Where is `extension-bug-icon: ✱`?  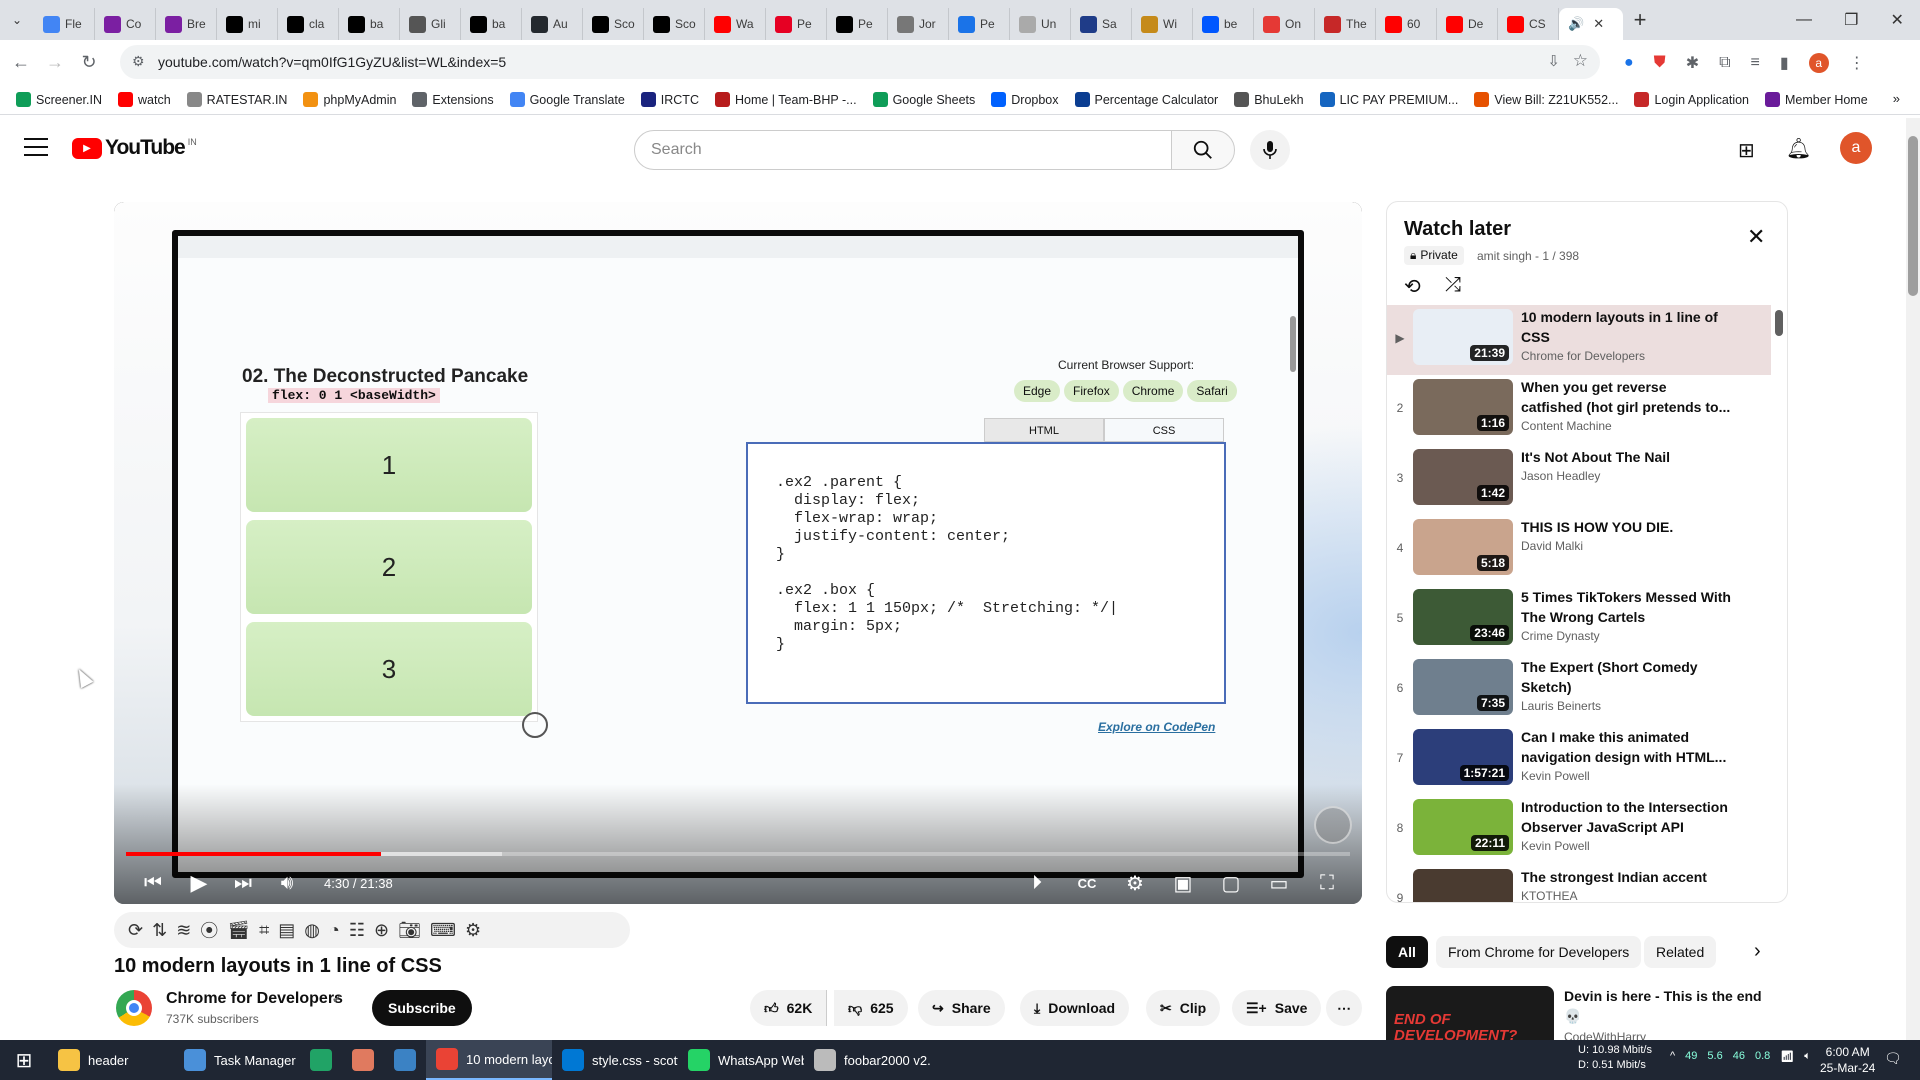 extension-bug-icon: ✱ is located at coordinates (1692, 63).